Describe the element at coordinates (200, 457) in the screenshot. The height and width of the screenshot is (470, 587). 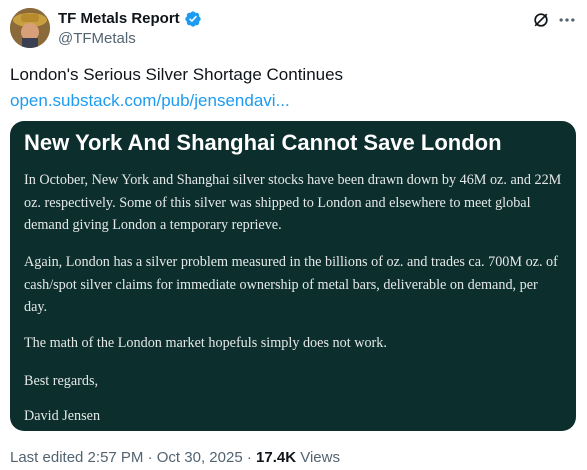
I see `post-date: Oct 30, 2025` at that location.